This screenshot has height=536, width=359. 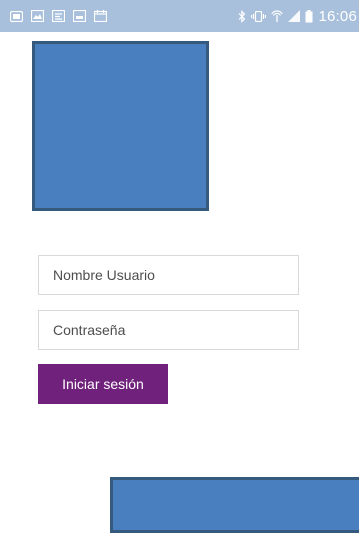 What do you see at coordinates (259, 16) in the screenshot?
I see `vibrate-icon` at bounding box center [259, 16].